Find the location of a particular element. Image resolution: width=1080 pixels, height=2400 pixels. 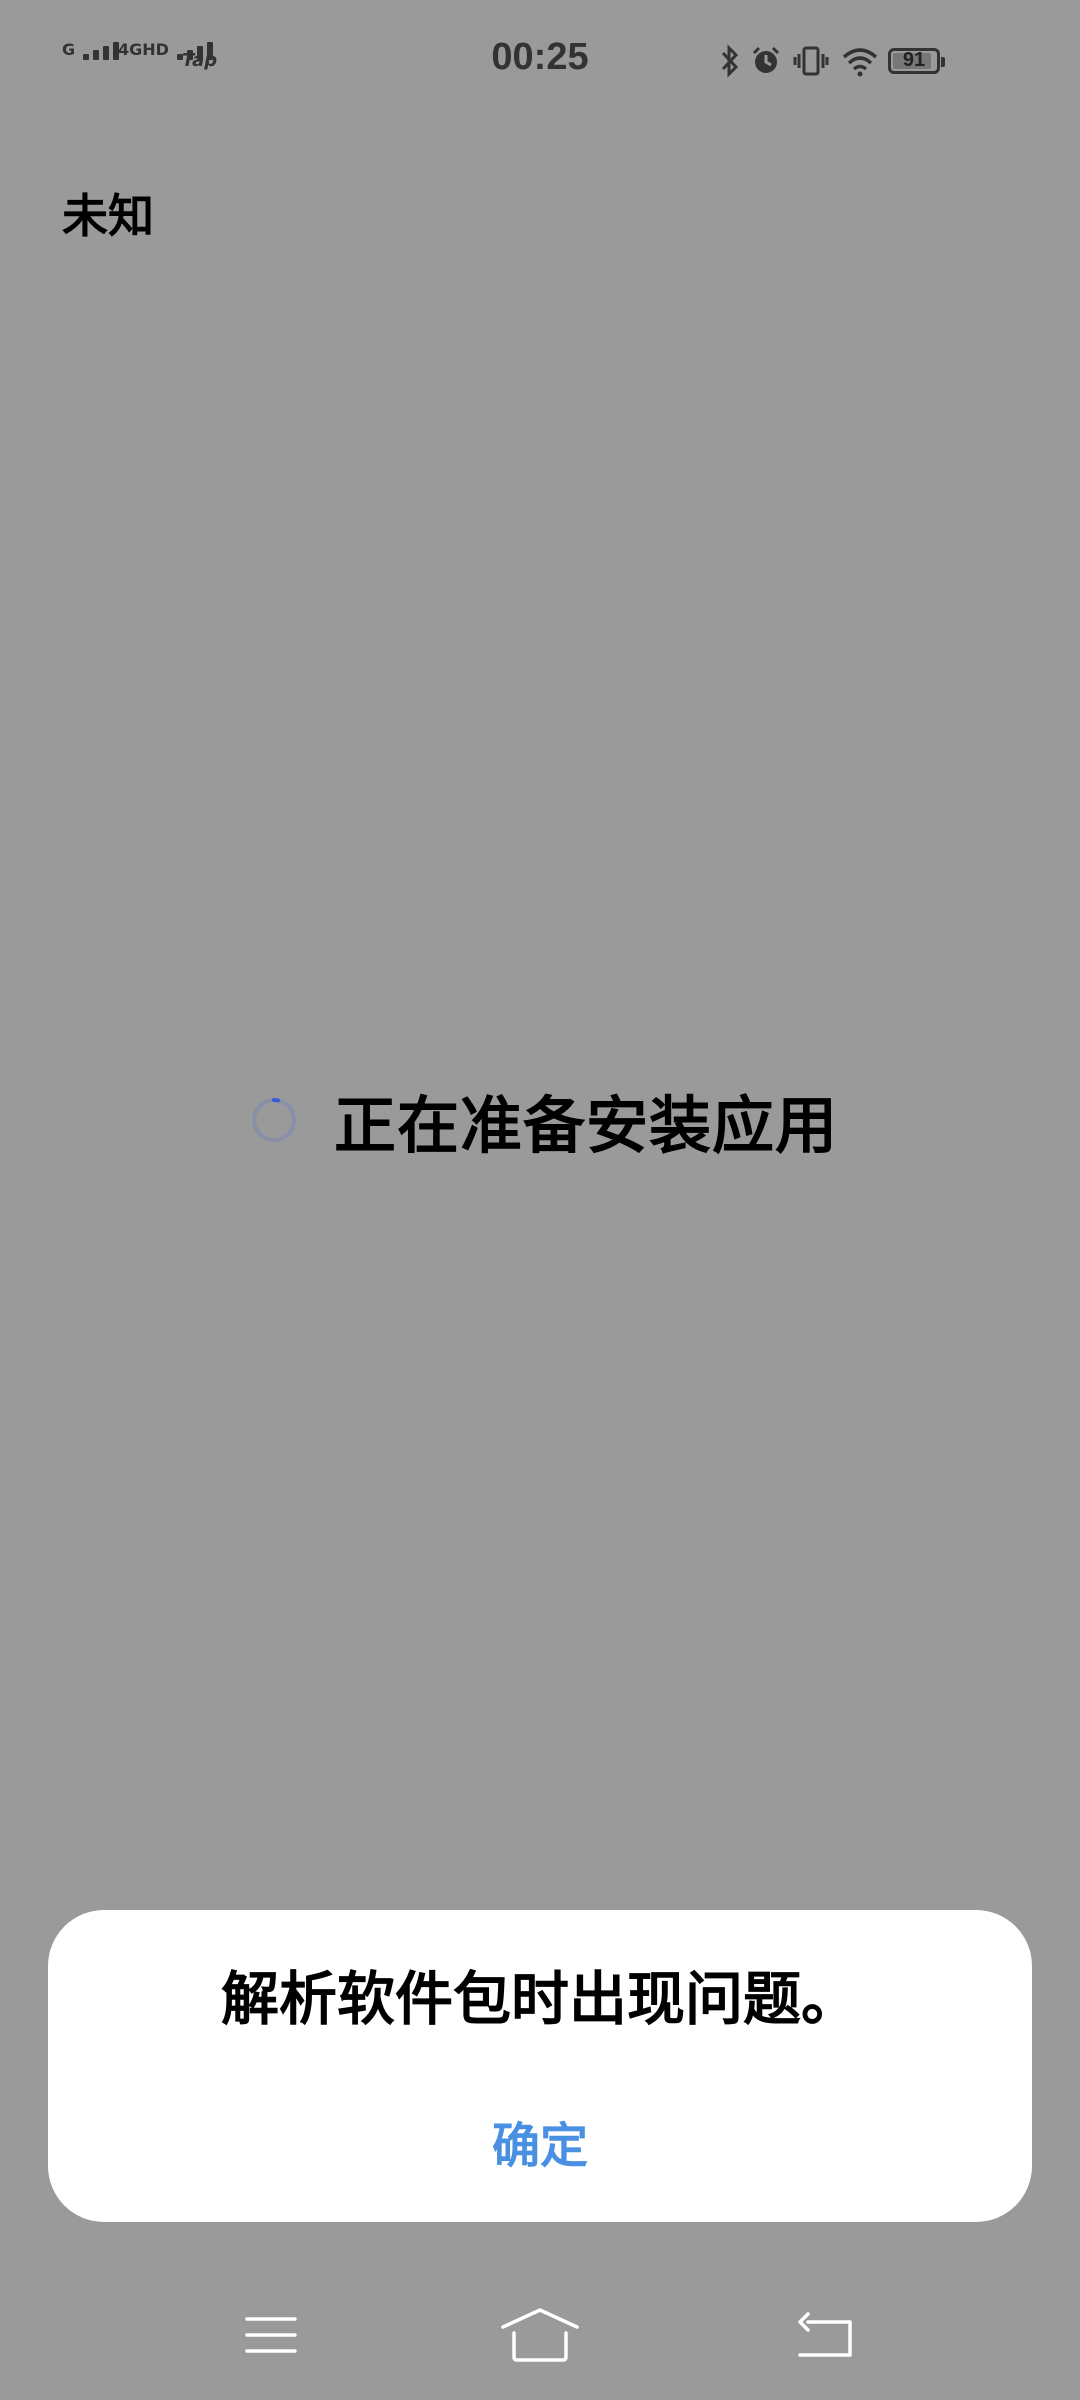

confirm-button: 确定 is located at coordinates (540, 2146).